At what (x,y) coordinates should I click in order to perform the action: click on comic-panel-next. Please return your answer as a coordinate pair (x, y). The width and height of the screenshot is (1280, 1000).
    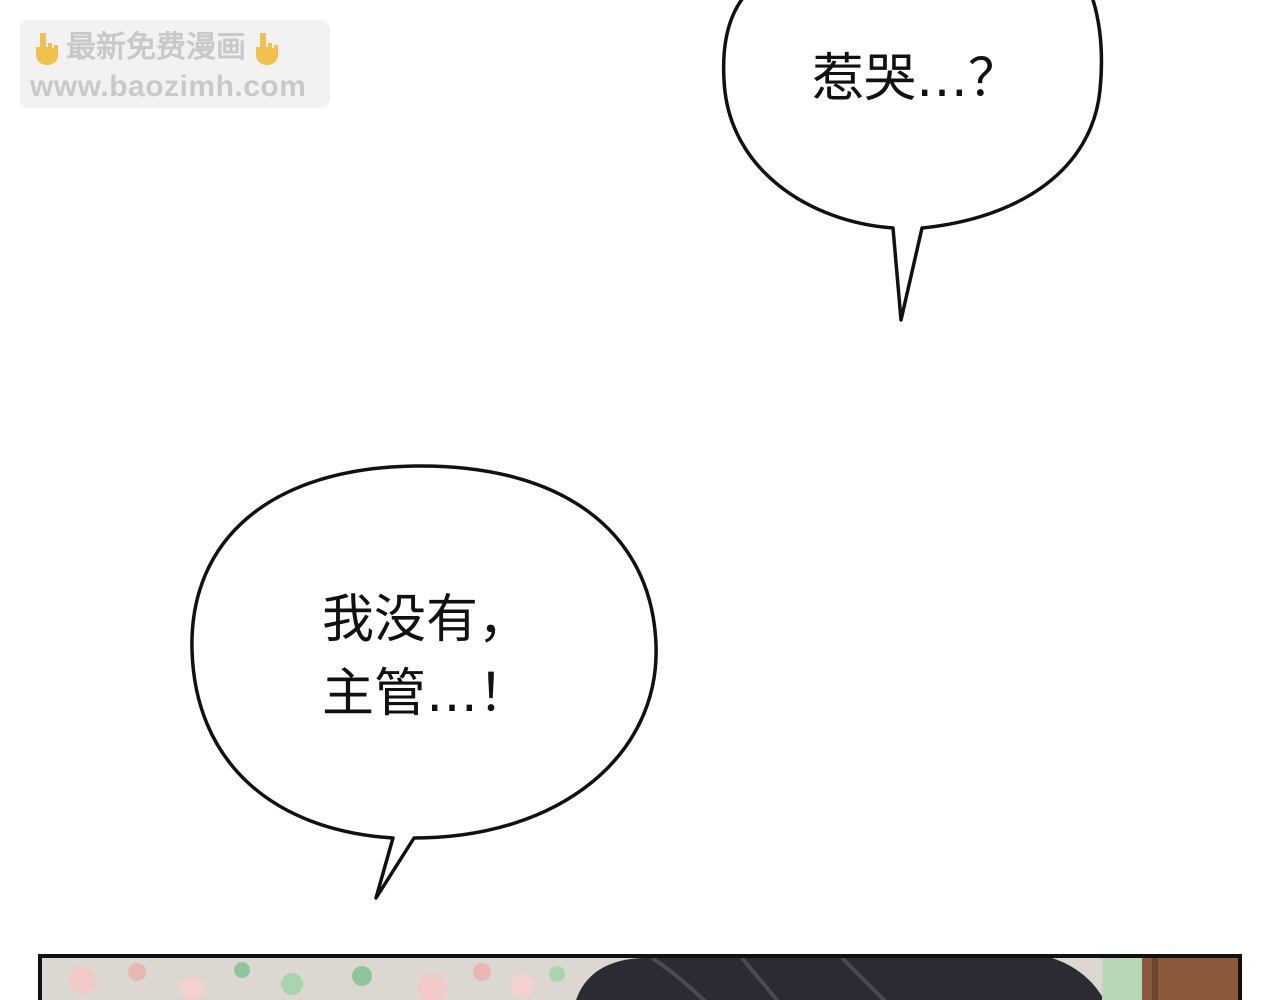
    Looking at the image, I should click on (640, 977).